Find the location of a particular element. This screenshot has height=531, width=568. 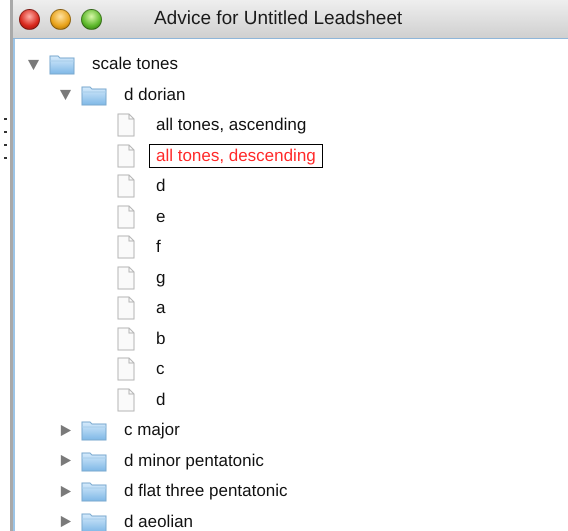

tree-item: b is located at coordinates (160, 338).